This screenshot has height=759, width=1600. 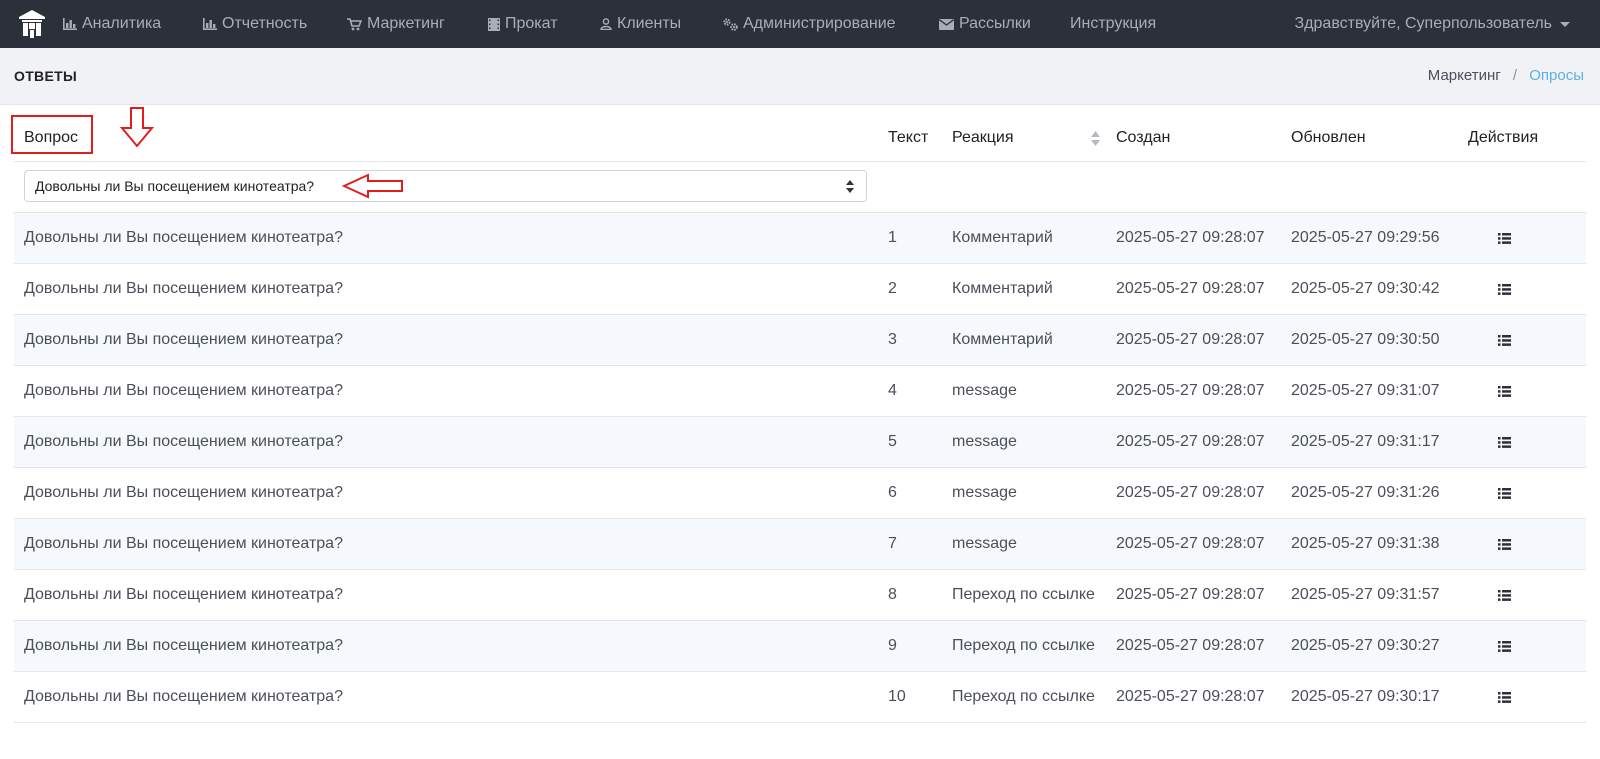 What do you see at coordinates (908, 138) in the screenshot?
I see `column-header-text: Текст` at bounding box center [908, 138].